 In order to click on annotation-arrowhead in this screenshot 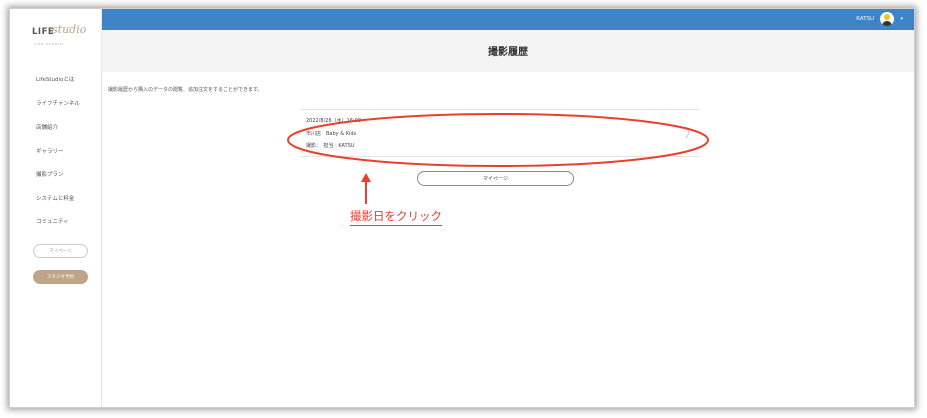, I will do `click(366, 177)`.